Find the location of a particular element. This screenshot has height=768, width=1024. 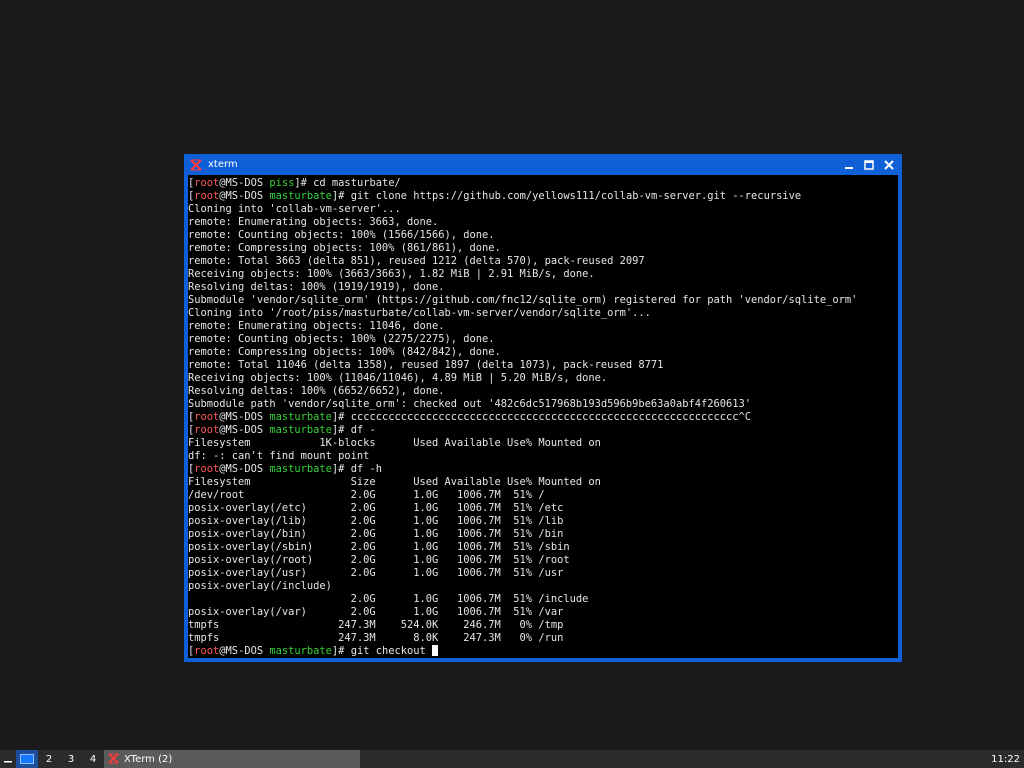

terminal-output-line: tmpfs 247.3M 524.0K 246.7M 0% /tmp is located at coordinates (376, 625).